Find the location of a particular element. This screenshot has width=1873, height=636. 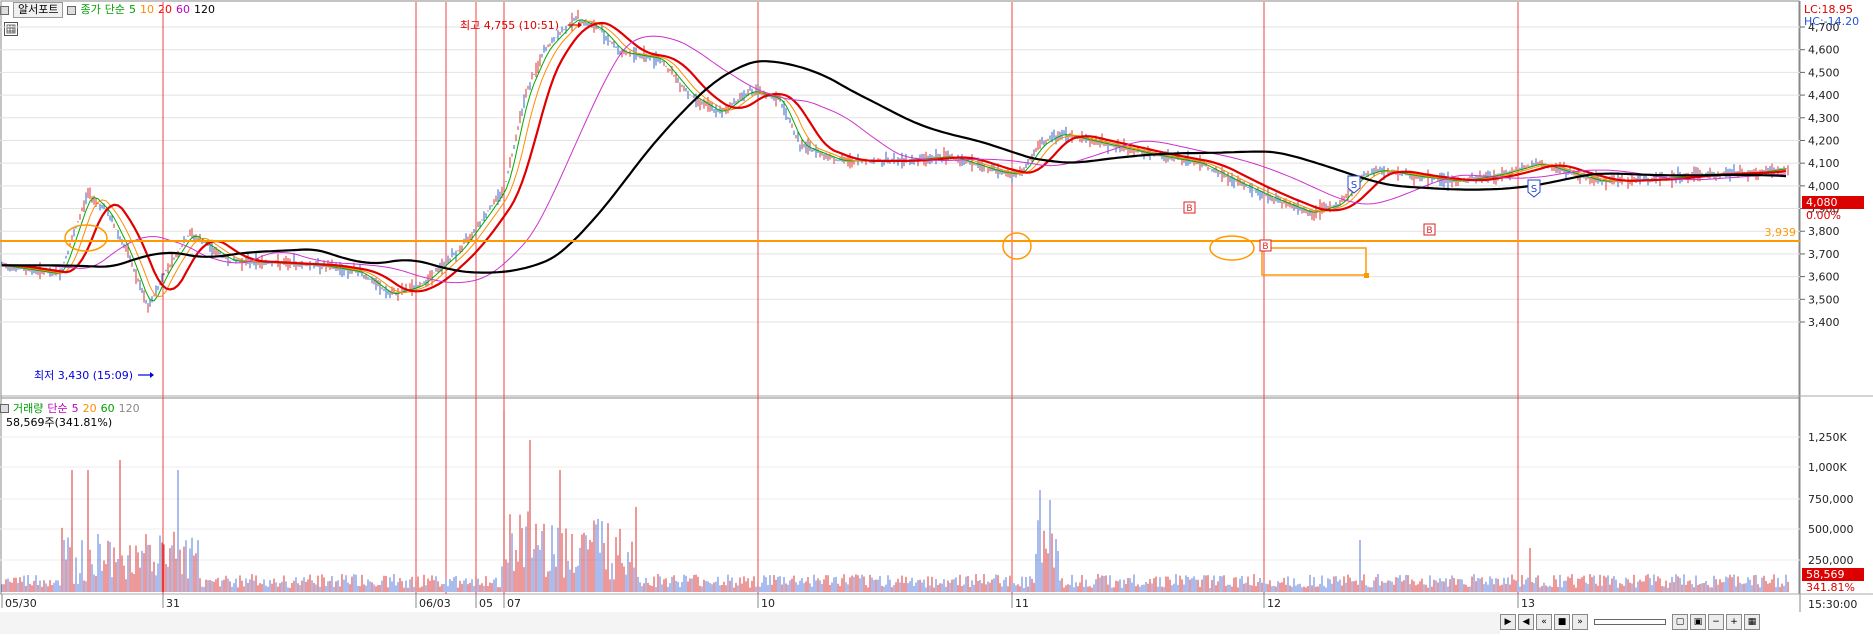

current-volume-pct-text: 341.81% is located at coordinates (1830, 587).